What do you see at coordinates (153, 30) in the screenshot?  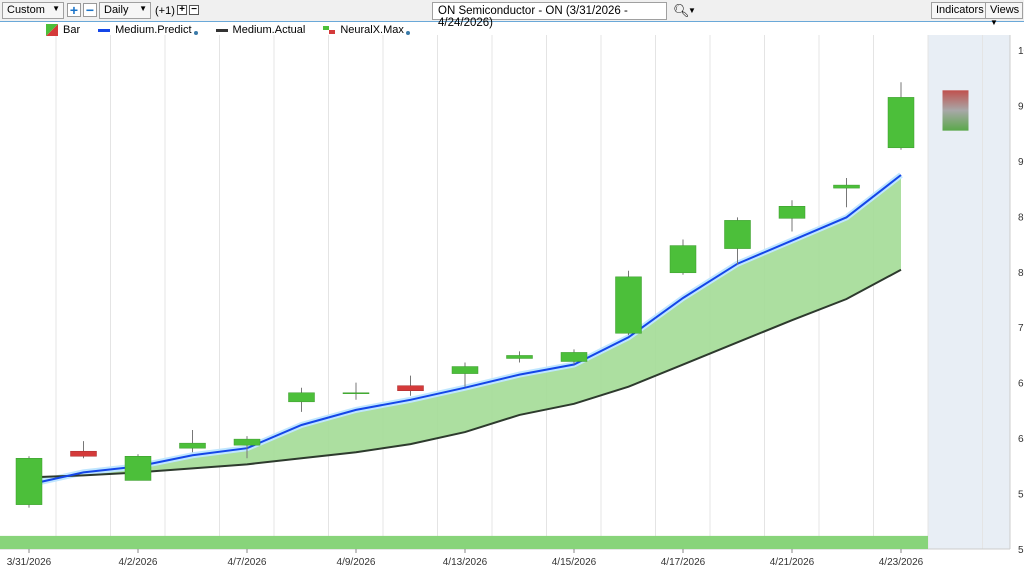 I see `legend-predict-label: Medium.Predict` at bounding box center [153, 30].